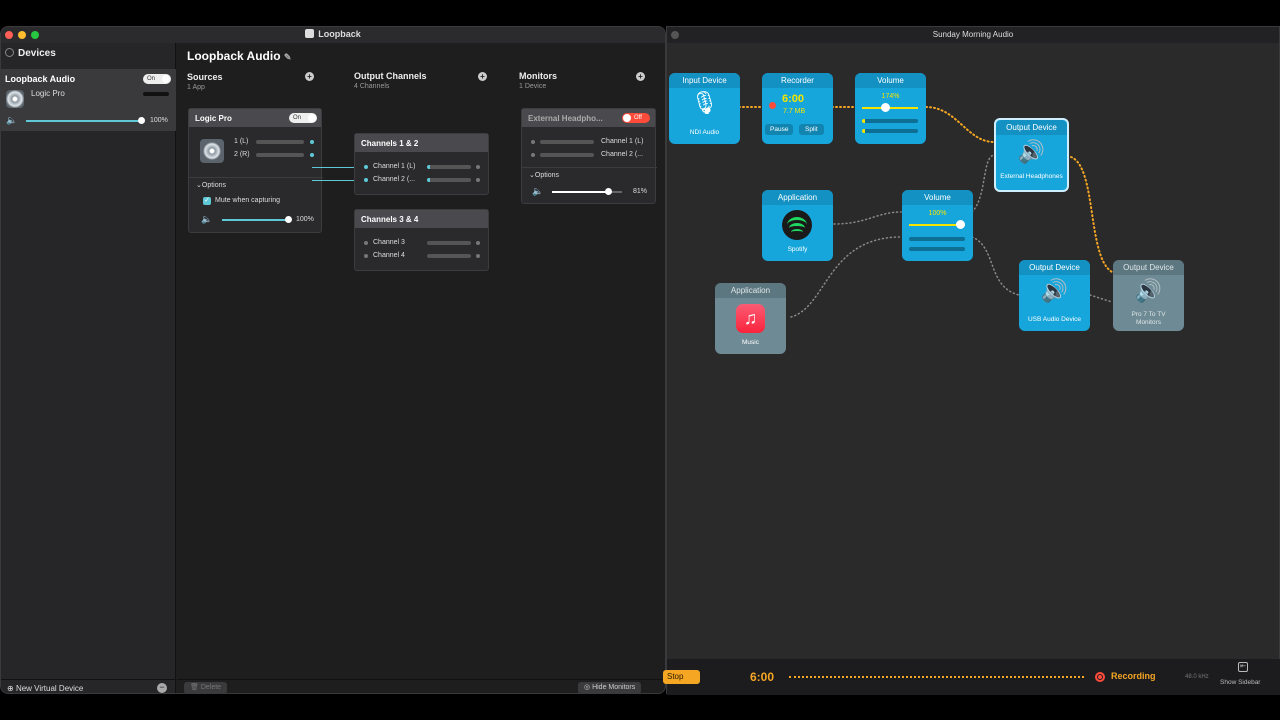  What do you see at coordinates (196, 87) in the screenshot?
I see `sources-count: 1 App` at bounding box center [196, 87].